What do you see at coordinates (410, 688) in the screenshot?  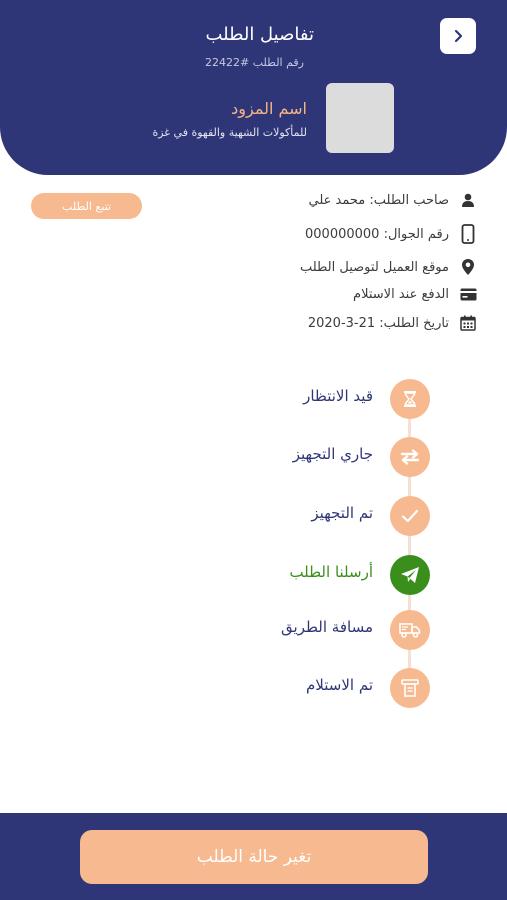 I see `receipt-icon` at bounding box center [410, 688].